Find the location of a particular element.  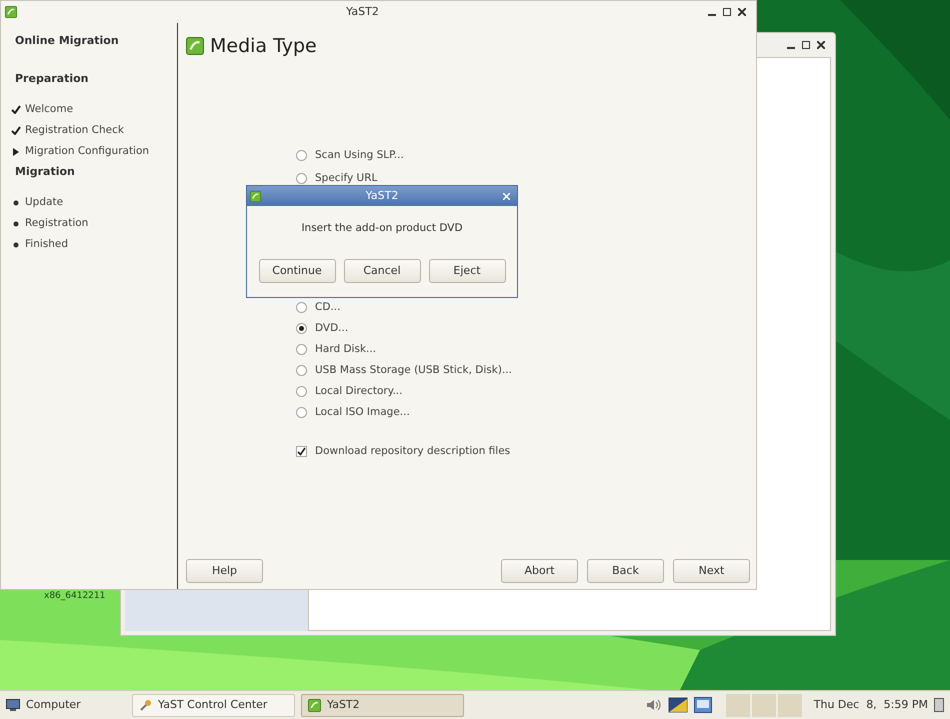

task-button: YaST2 is located at coordinates (382, 705).